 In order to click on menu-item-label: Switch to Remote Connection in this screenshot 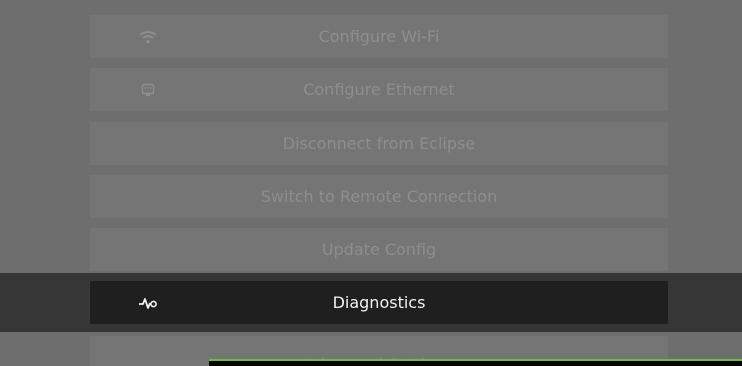, I will do `click(379, 196)`.